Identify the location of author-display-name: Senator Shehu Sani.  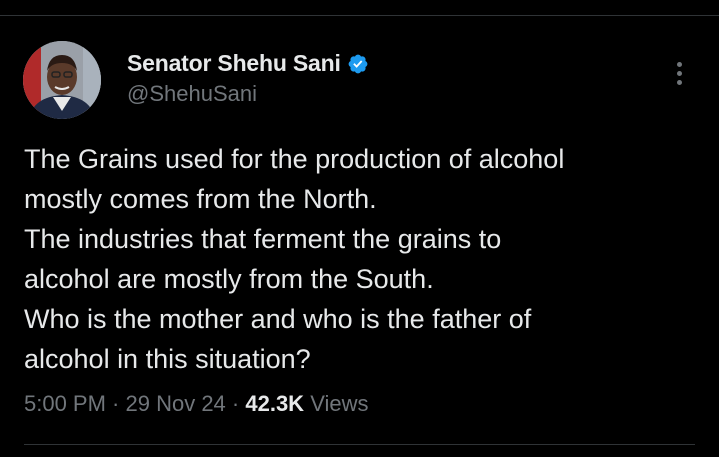
(234, 63).